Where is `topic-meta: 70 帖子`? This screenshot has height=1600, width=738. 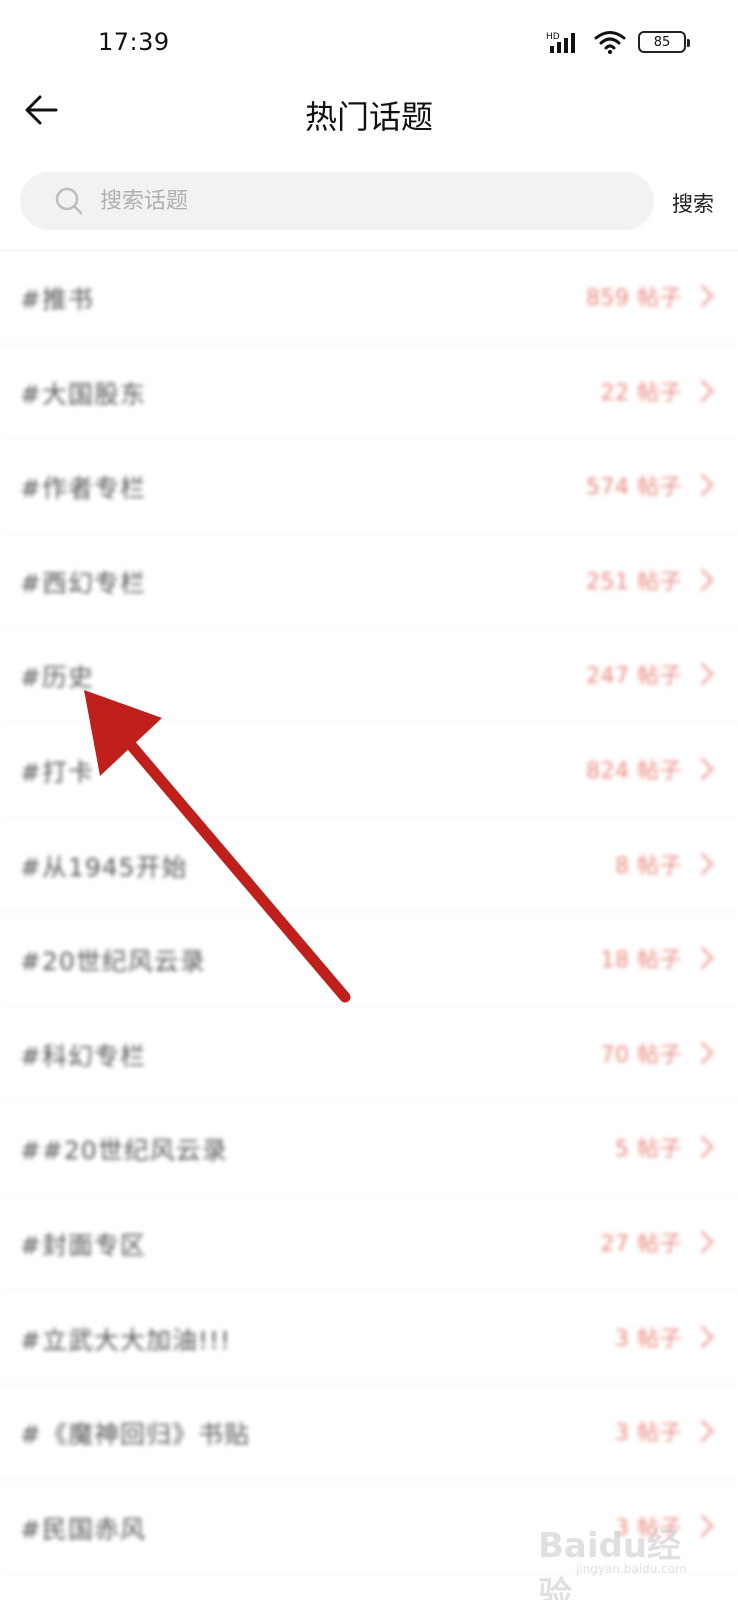 topic-meta: 70 帖子 is located at coordinates (658, 1053).